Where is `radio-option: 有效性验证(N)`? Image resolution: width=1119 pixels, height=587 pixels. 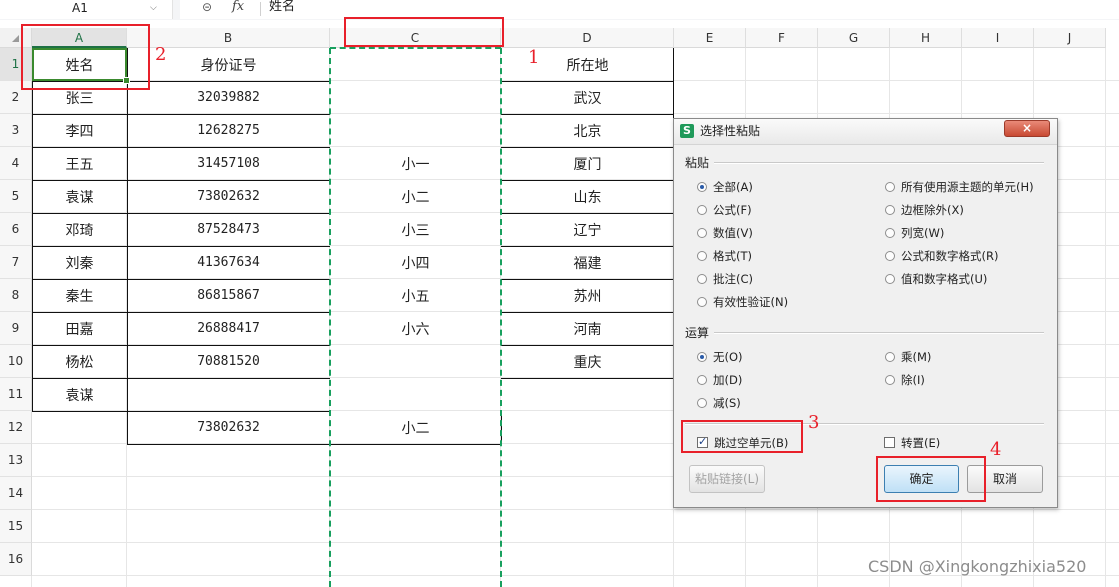 radio-option: 有效性验证(N) is located at coordinates (742, 302).